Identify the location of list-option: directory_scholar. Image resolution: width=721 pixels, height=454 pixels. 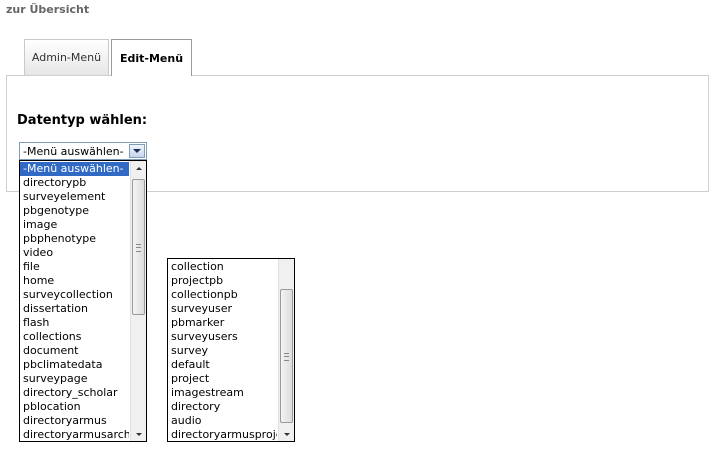
(74, 393).